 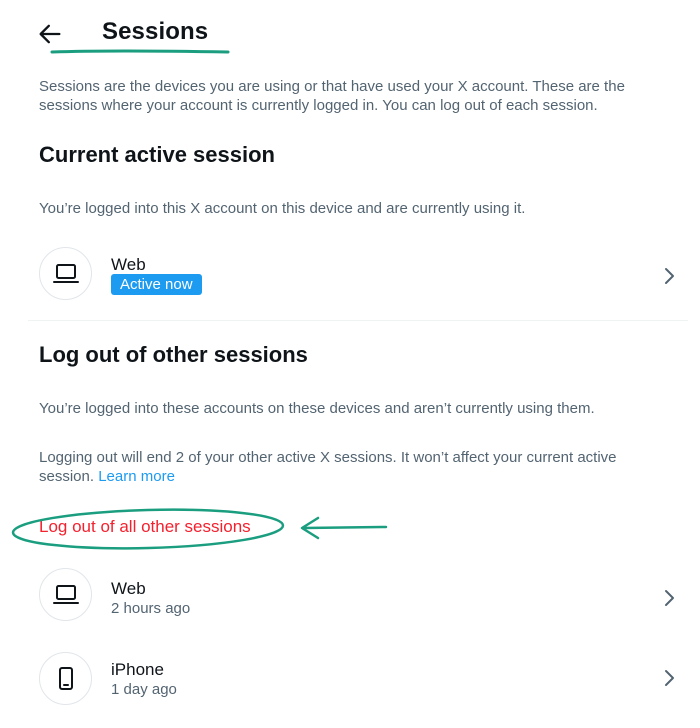 I want to click on session-time: 1 day ago, so click(x=144, y=689).